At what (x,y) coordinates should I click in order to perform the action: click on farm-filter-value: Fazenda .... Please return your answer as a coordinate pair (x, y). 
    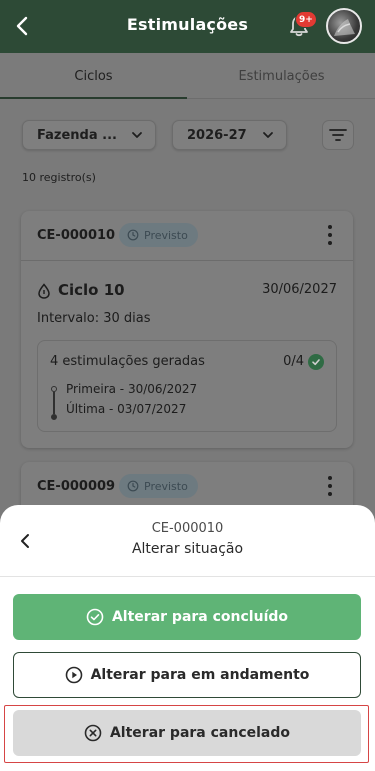
    Looking at the image, I should click on (77, 135).